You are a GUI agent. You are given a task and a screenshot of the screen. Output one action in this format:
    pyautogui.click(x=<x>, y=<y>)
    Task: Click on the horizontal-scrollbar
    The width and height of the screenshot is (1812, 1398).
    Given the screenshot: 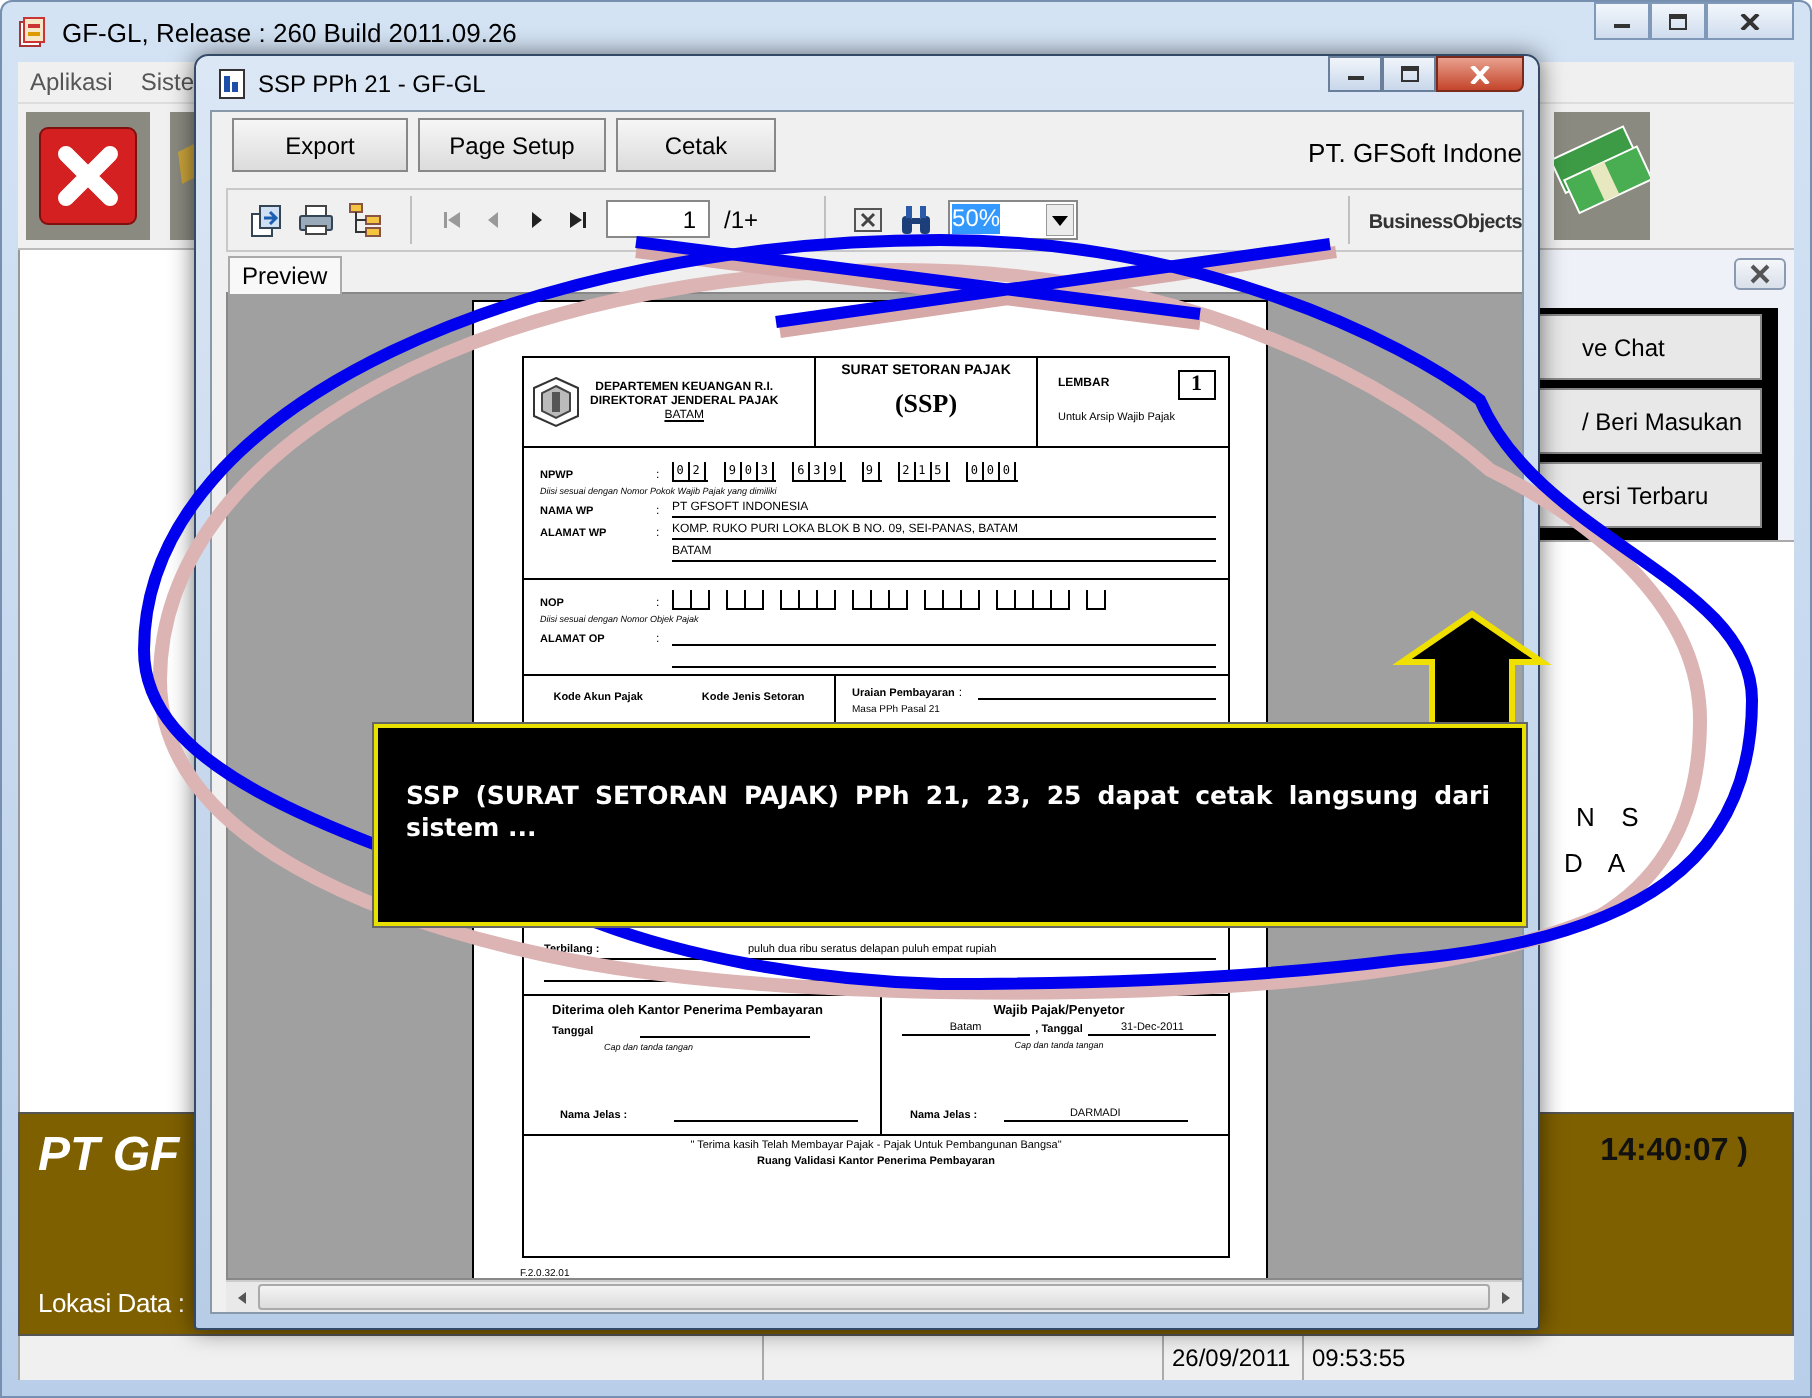 What is the action you would take?
    pyautogui.click(x=874, y=1296)
    